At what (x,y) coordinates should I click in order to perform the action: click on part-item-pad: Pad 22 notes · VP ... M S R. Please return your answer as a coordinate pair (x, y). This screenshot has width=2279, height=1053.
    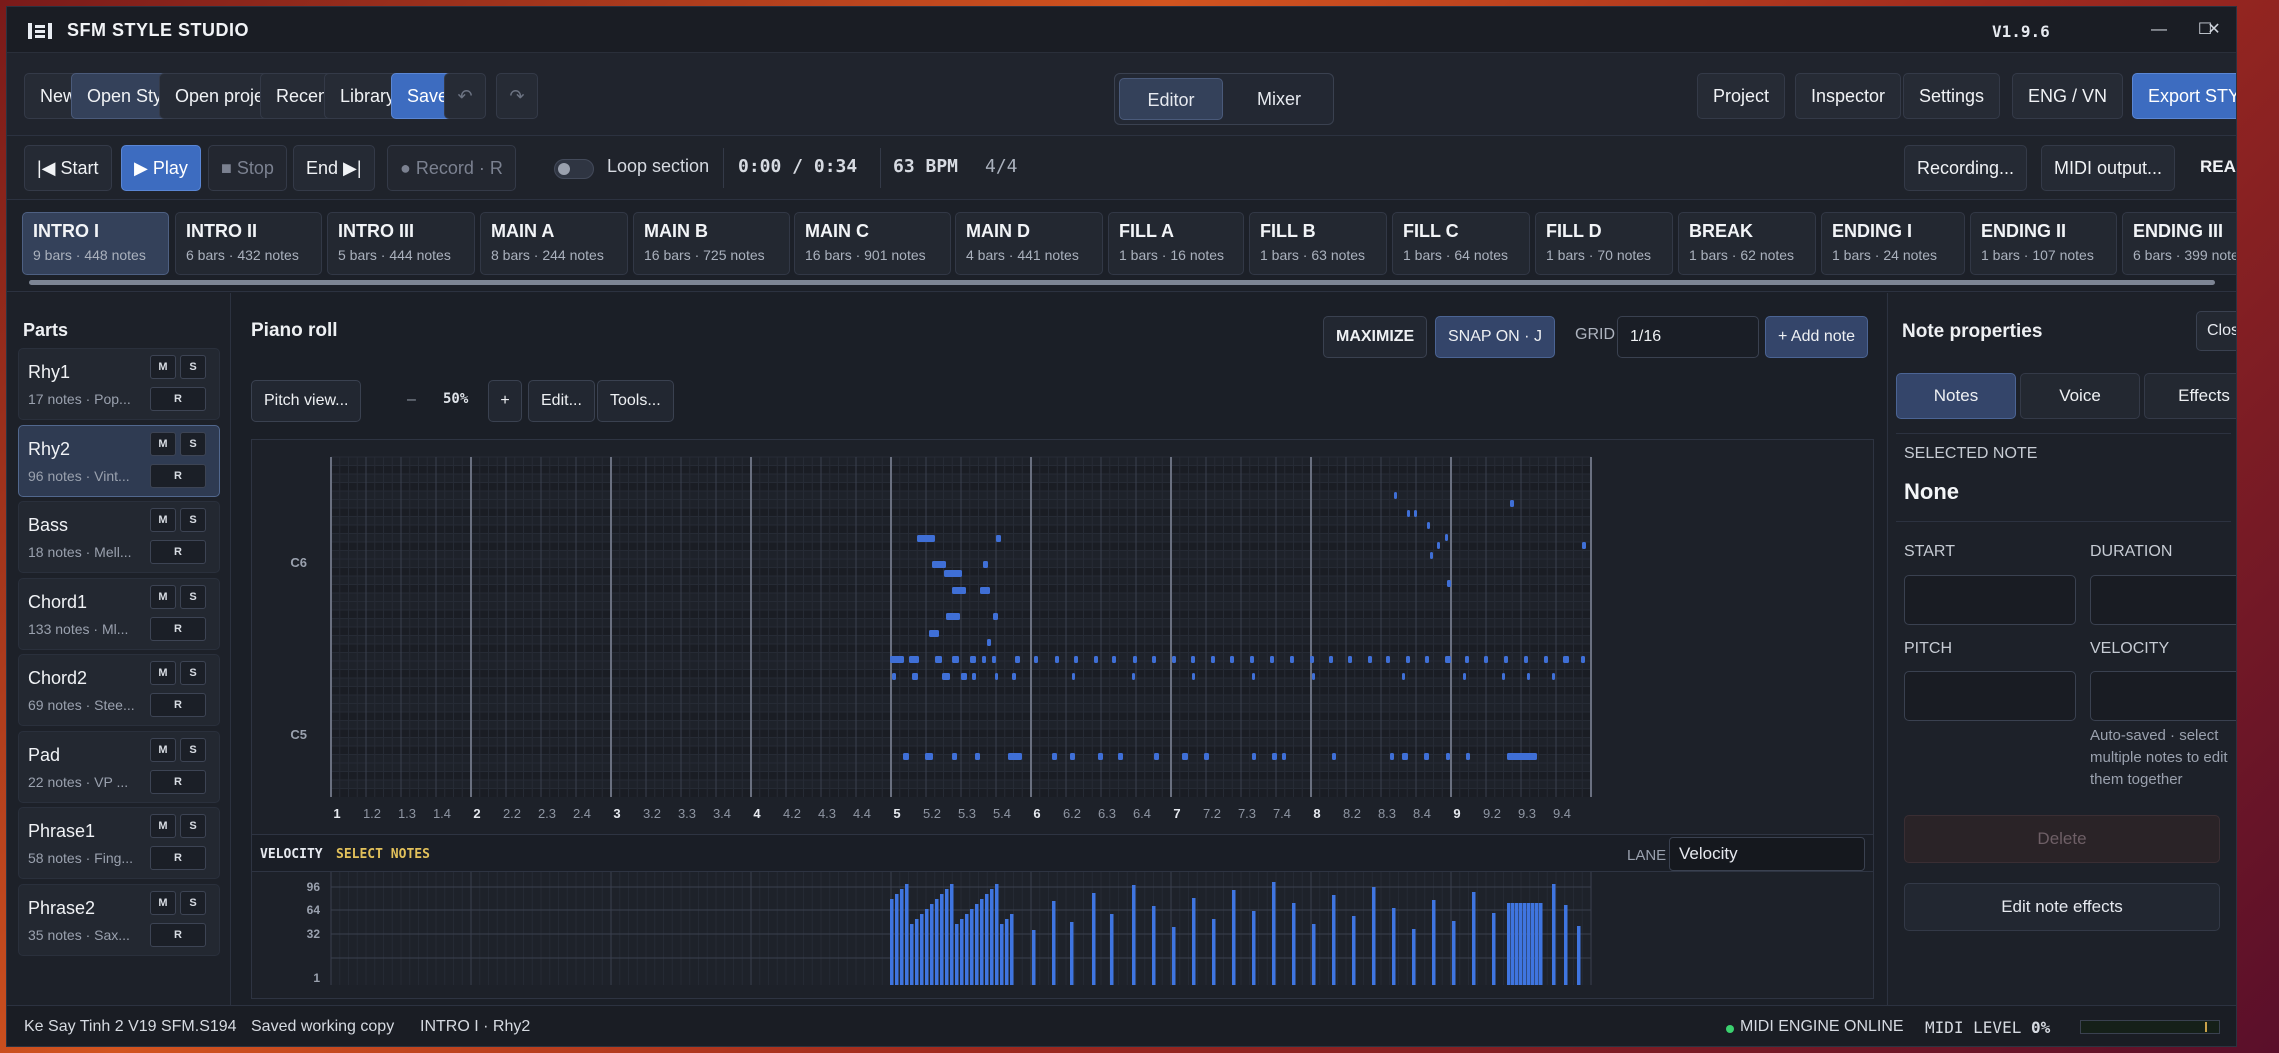
    Looking at the image, I should click on (119, 766).